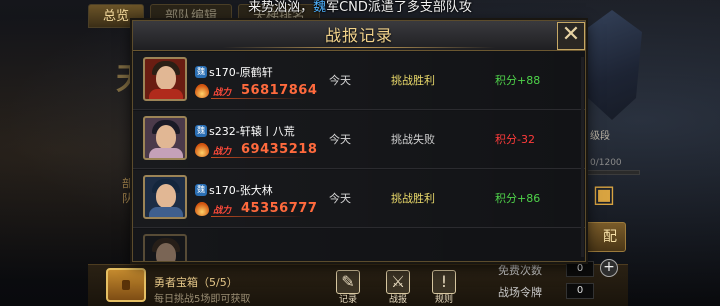 The height and width of the screenshot is (306, 720). I want to click on record-score: 积分-32, so click(515, 139).